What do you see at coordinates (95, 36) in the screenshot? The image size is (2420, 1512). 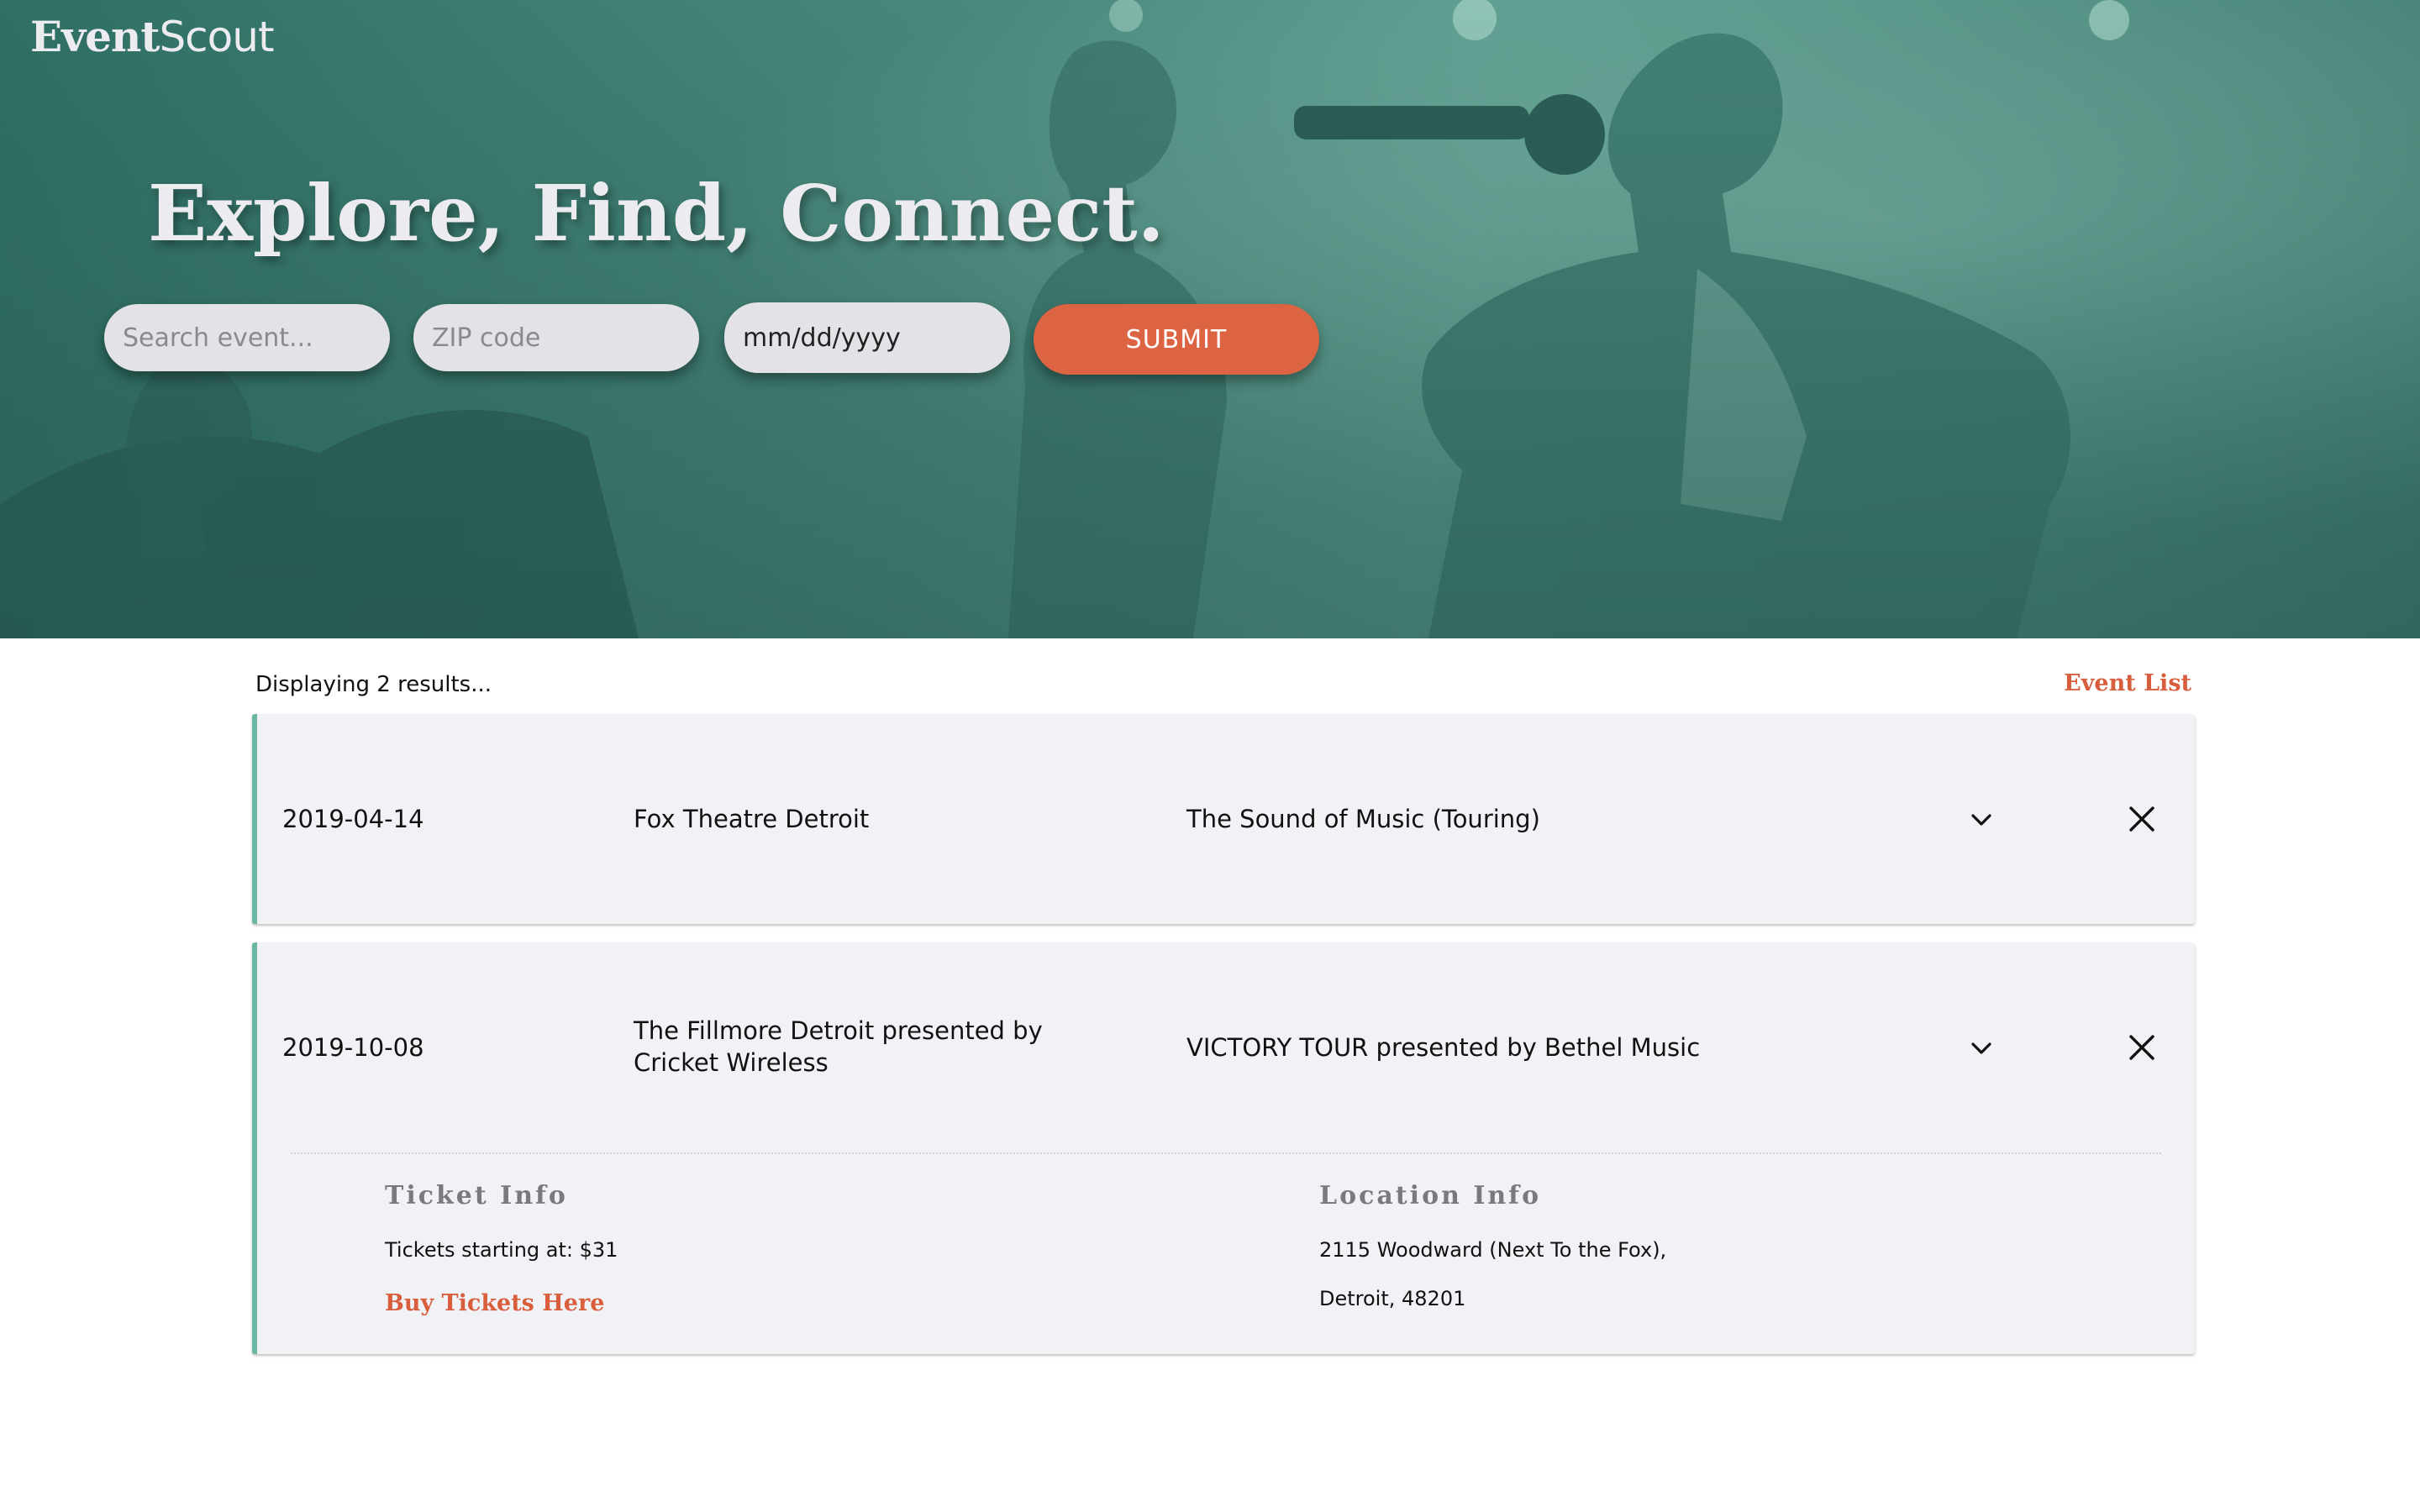 I see `brand-name-bold: Event` at bounding box center [95, 36].